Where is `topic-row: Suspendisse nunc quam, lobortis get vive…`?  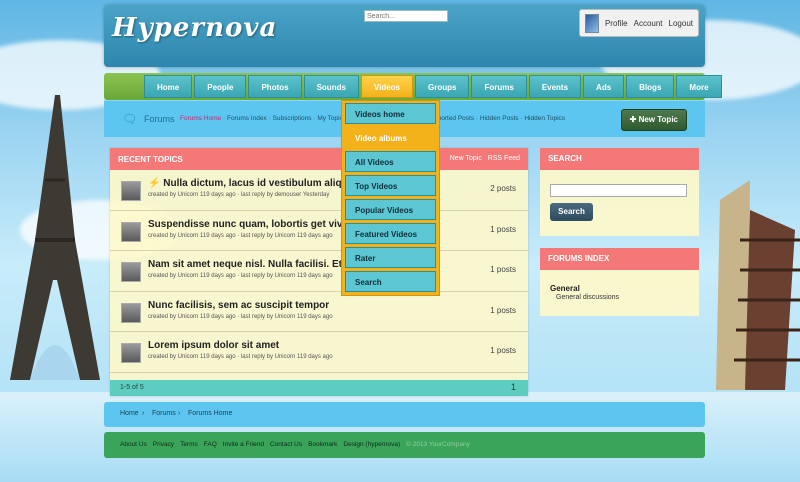
topic-row: Suspendisse nunc quam, lobortis get vive… is located at coordinates (319, 231).